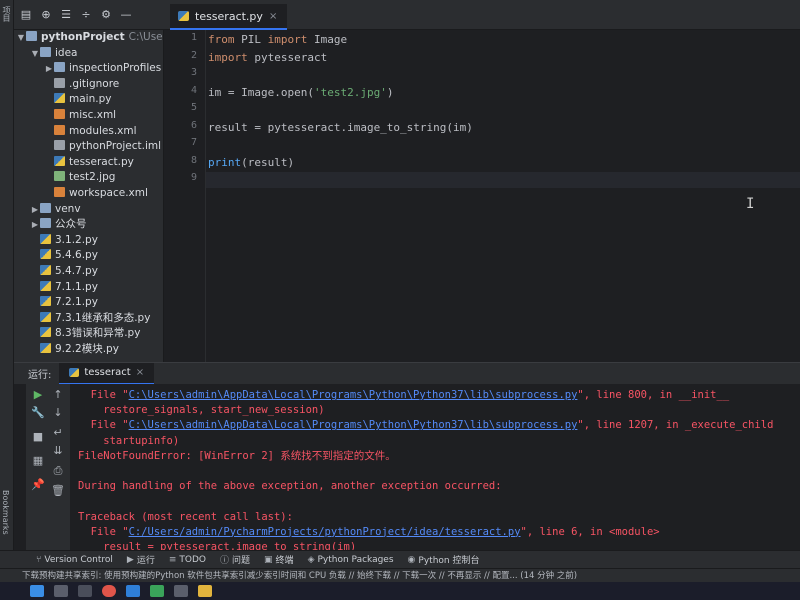  Describe the element at coordinates (279, 560) in the screenshot. I see `tool-window-button: ▣ 终端` at that location.